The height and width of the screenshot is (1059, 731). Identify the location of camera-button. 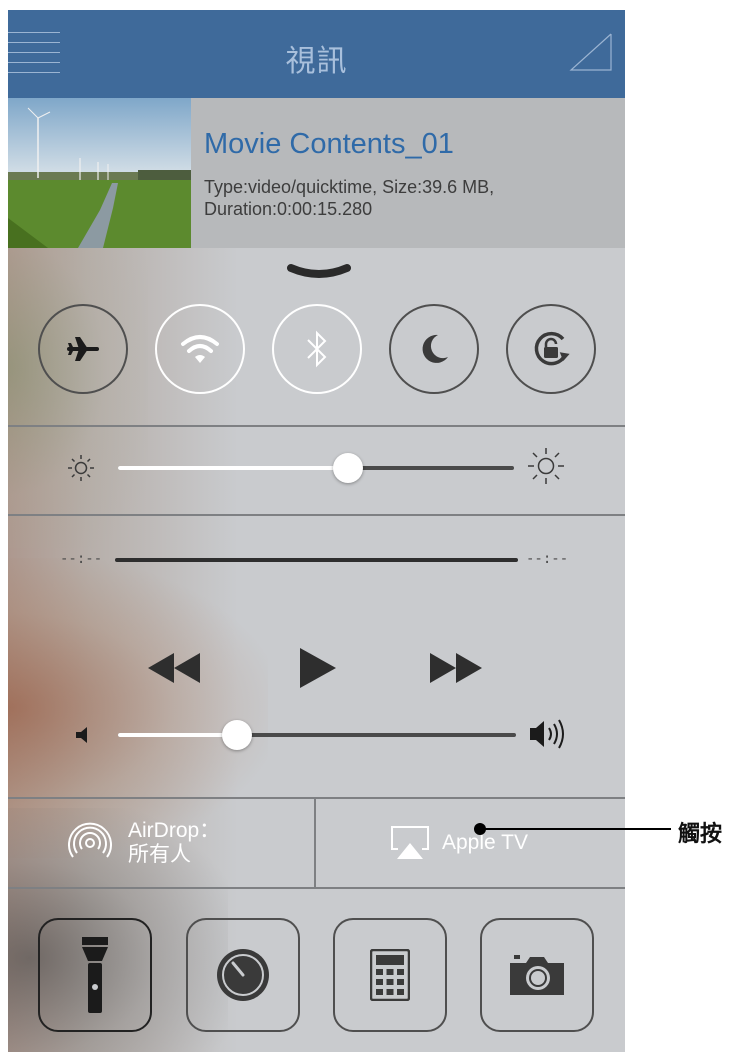
(537, 975).